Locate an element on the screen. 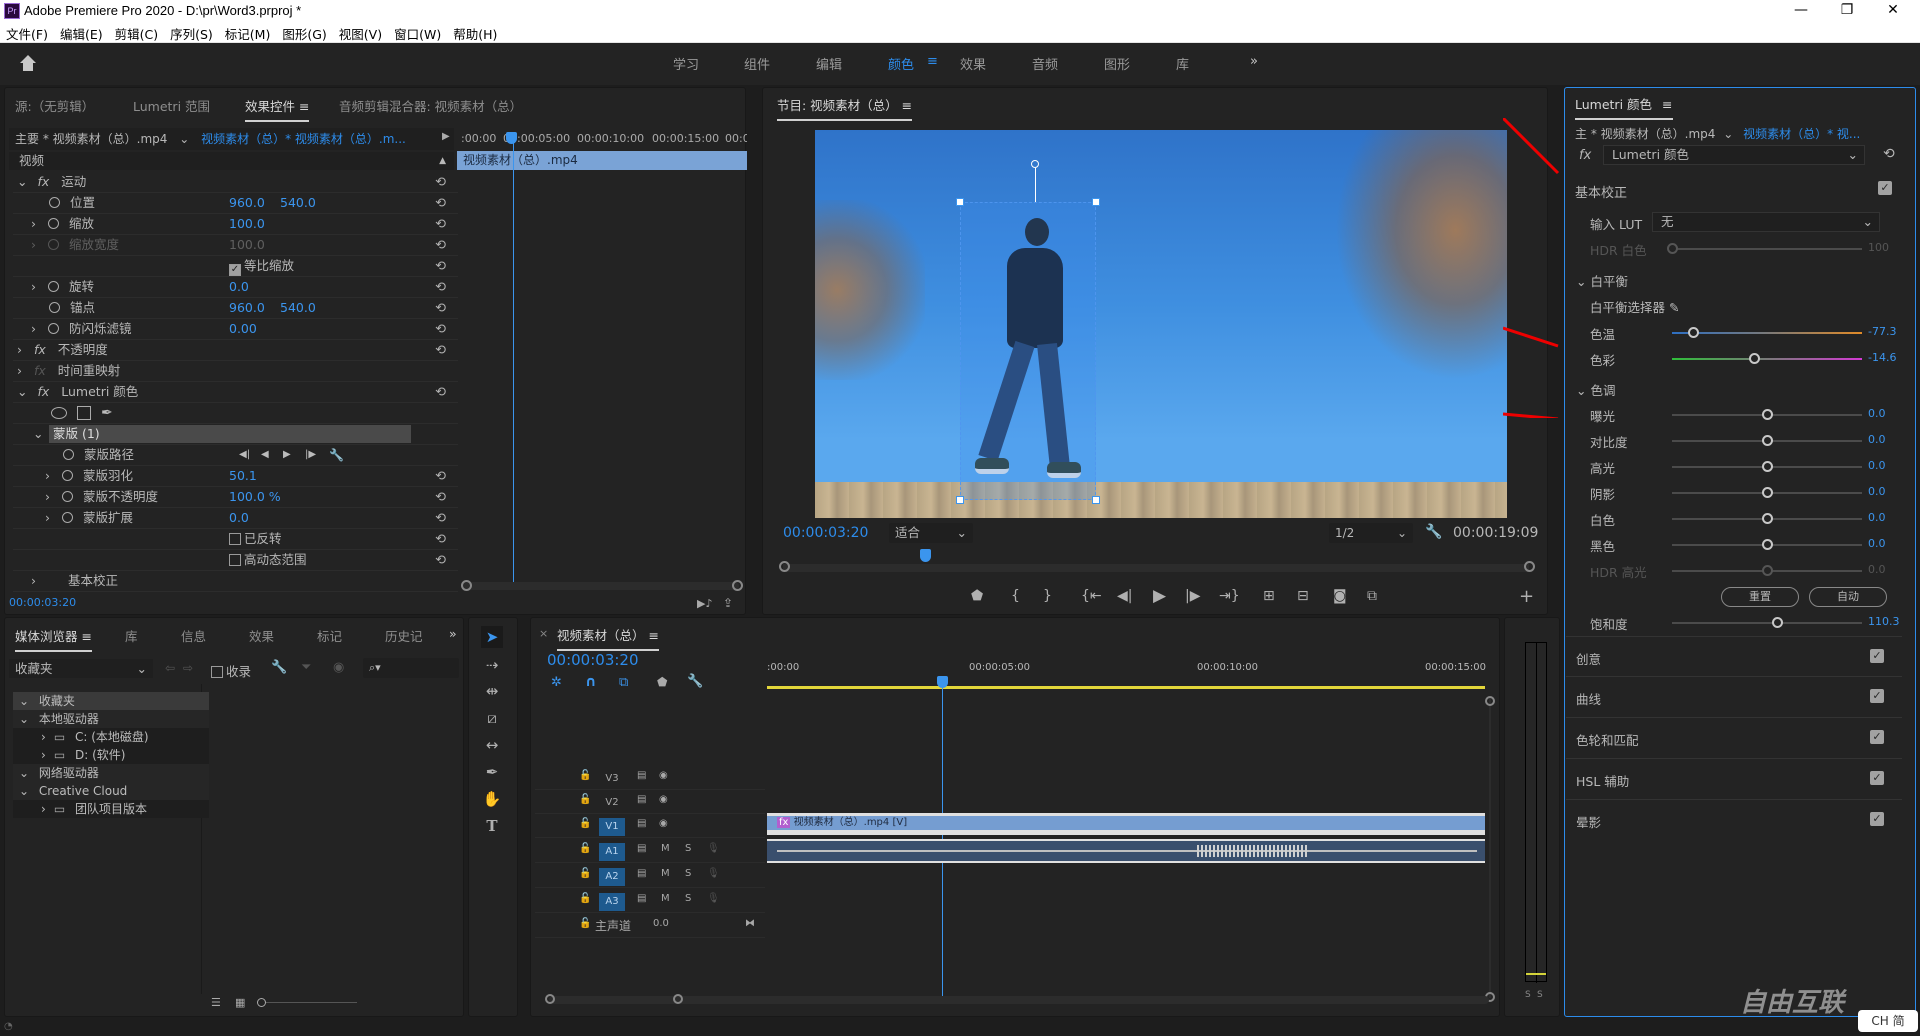 The image size is (1920, 1036). eye-icon: ◉ is located at coordinates (663, 799).